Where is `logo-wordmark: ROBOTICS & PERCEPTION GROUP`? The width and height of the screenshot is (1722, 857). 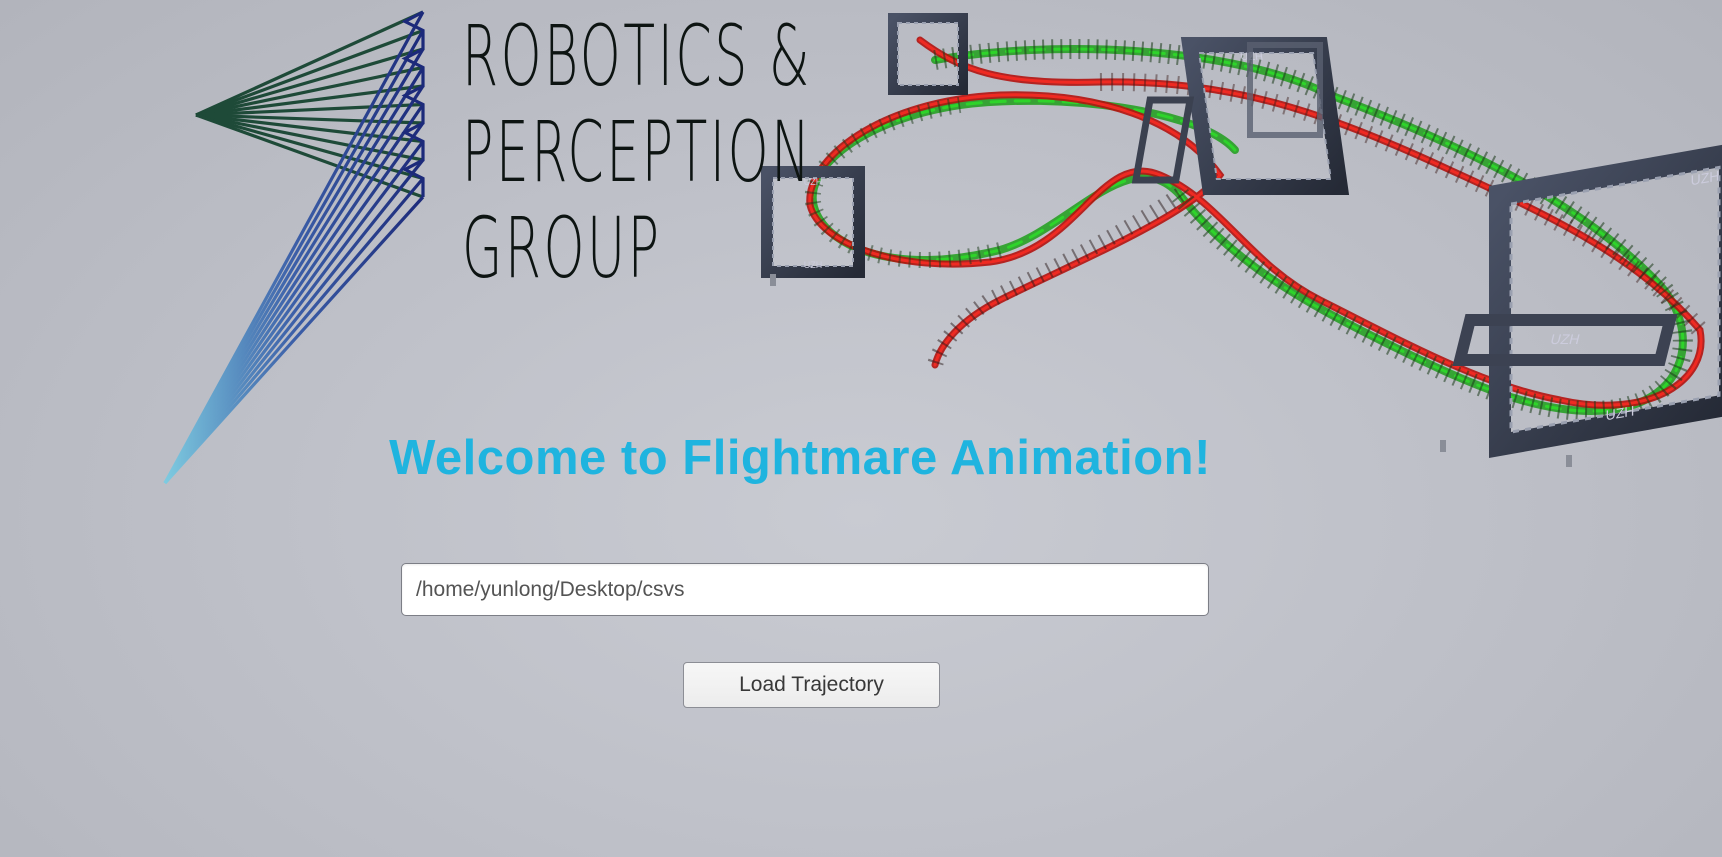
logo-wordmark: ROBOTICS & PERCEPTION GROUP is located at coordinates (637, 152).